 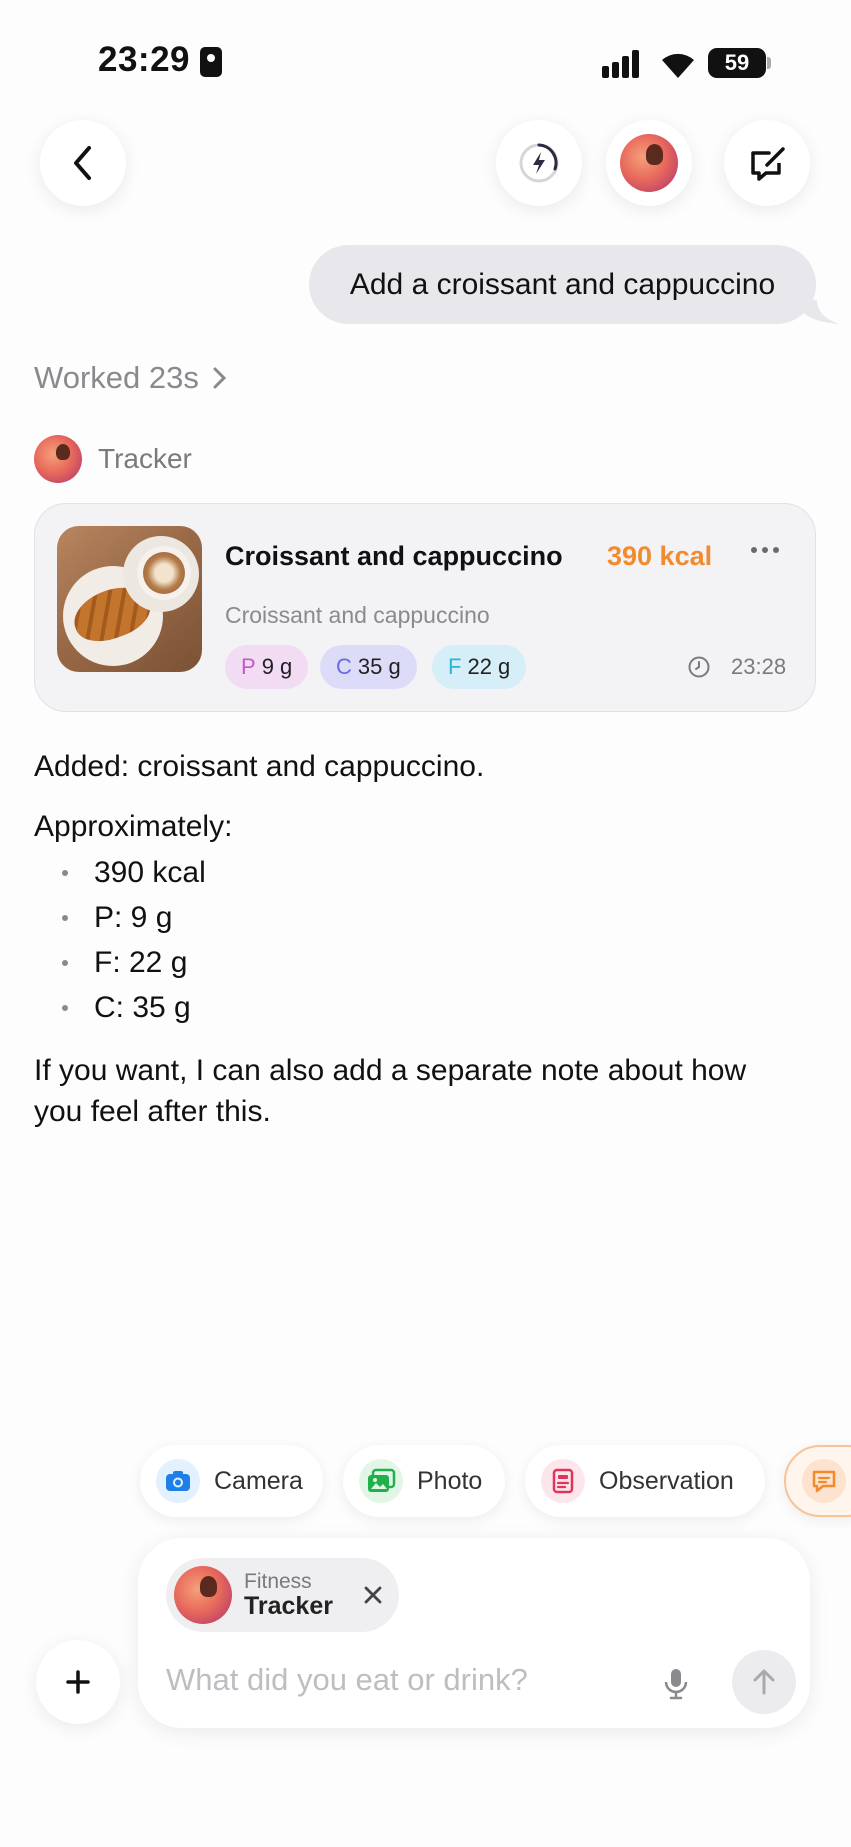 I want to click on selected-tracker-chip: Fitness Tracker, so click(x=282, y=1595).